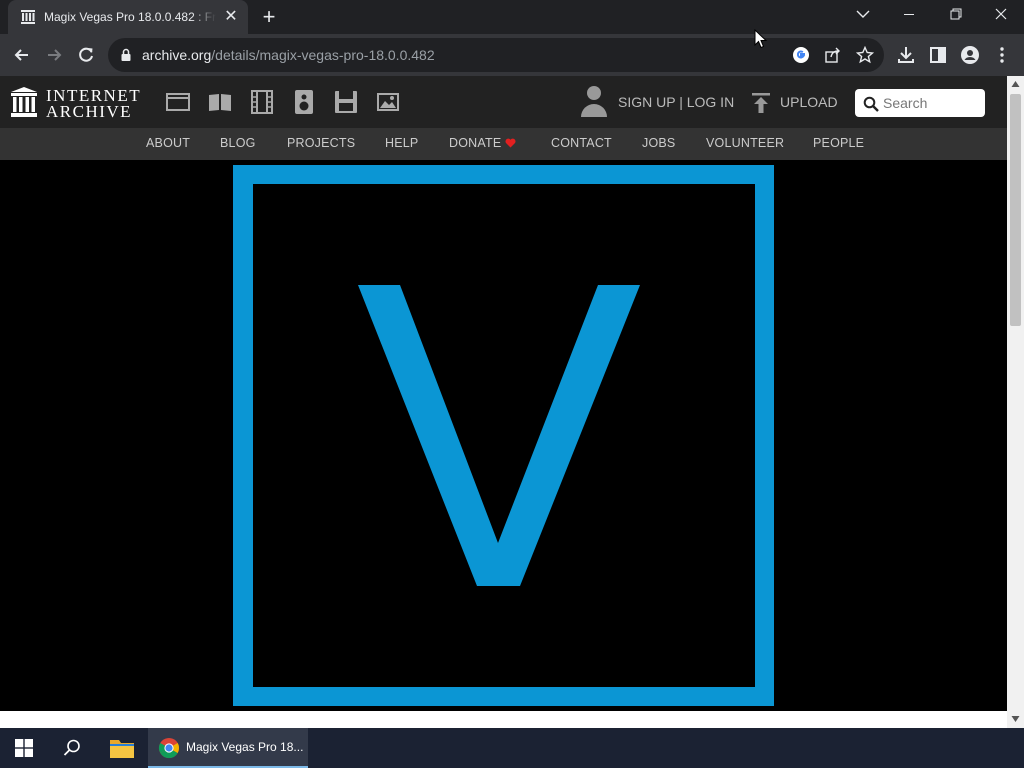 The image size is (1024, 768). I want to click on nav-about: ABOUT, so click(168, 143).